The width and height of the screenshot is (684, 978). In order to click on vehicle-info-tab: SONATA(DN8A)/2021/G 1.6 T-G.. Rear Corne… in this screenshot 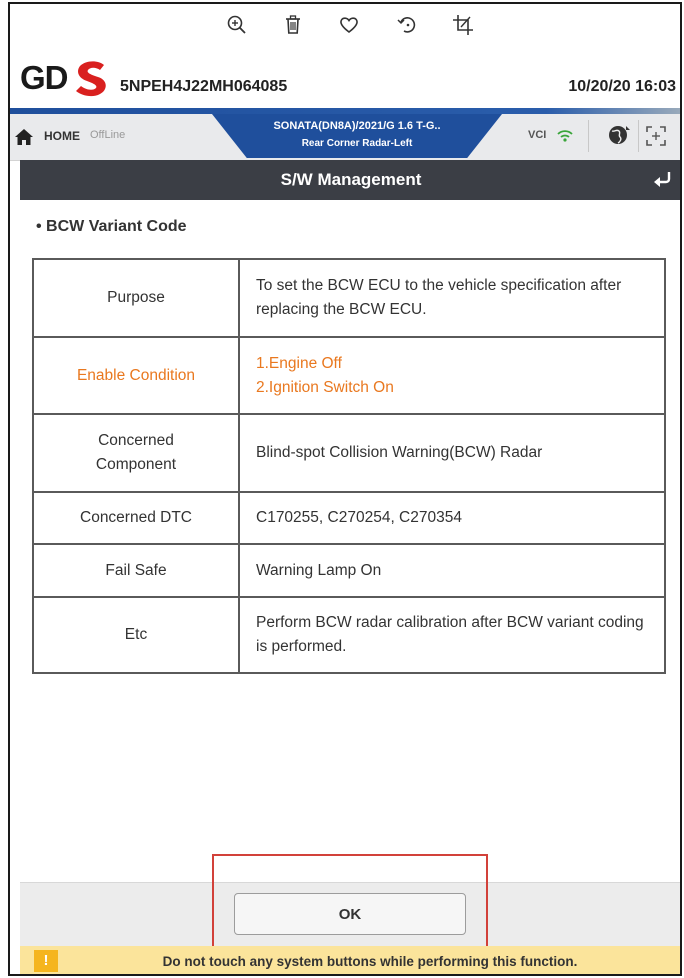, I will do `click(357, 136)`.